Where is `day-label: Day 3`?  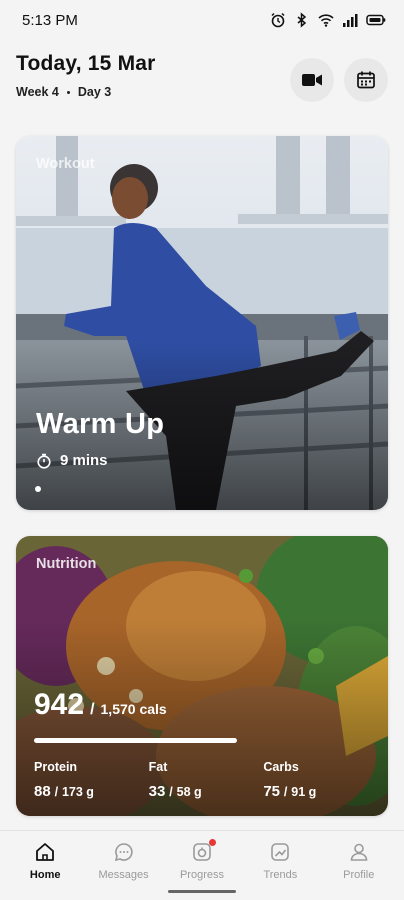
day-label: Day 3 is located at coordinates (94, 92).